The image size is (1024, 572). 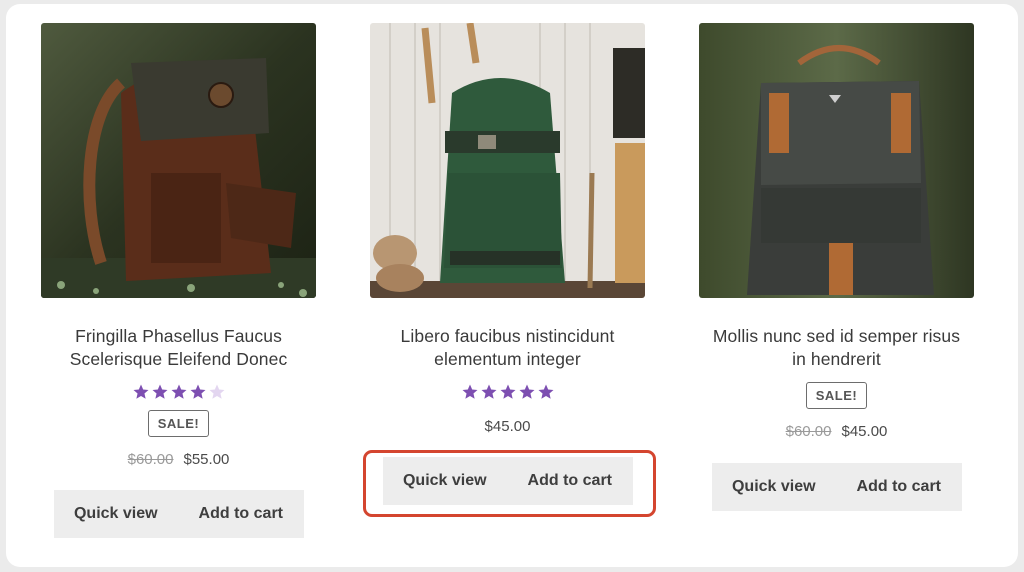 I want to click on price: $60.00 $55.00, so click(x=178, y=459).